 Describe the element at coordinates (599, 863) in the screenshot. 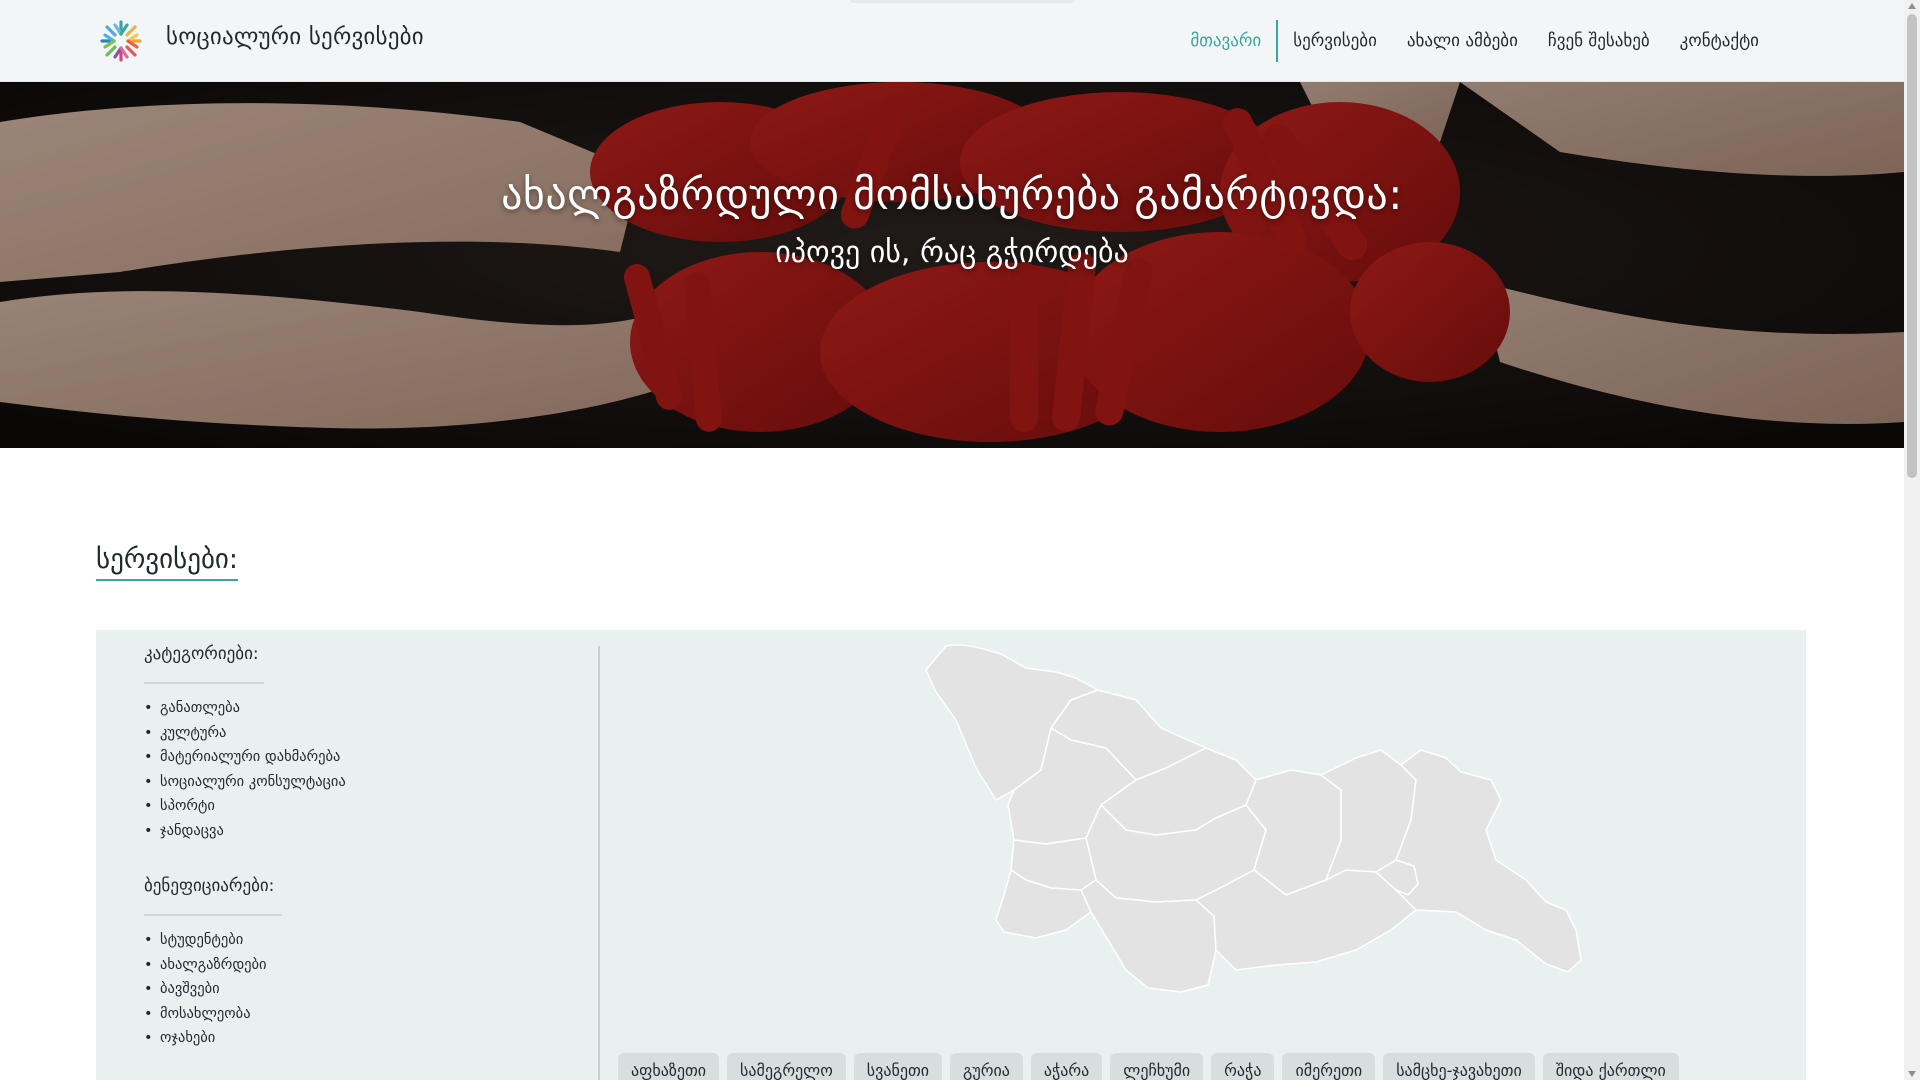

I see `panel-divider` at that location.